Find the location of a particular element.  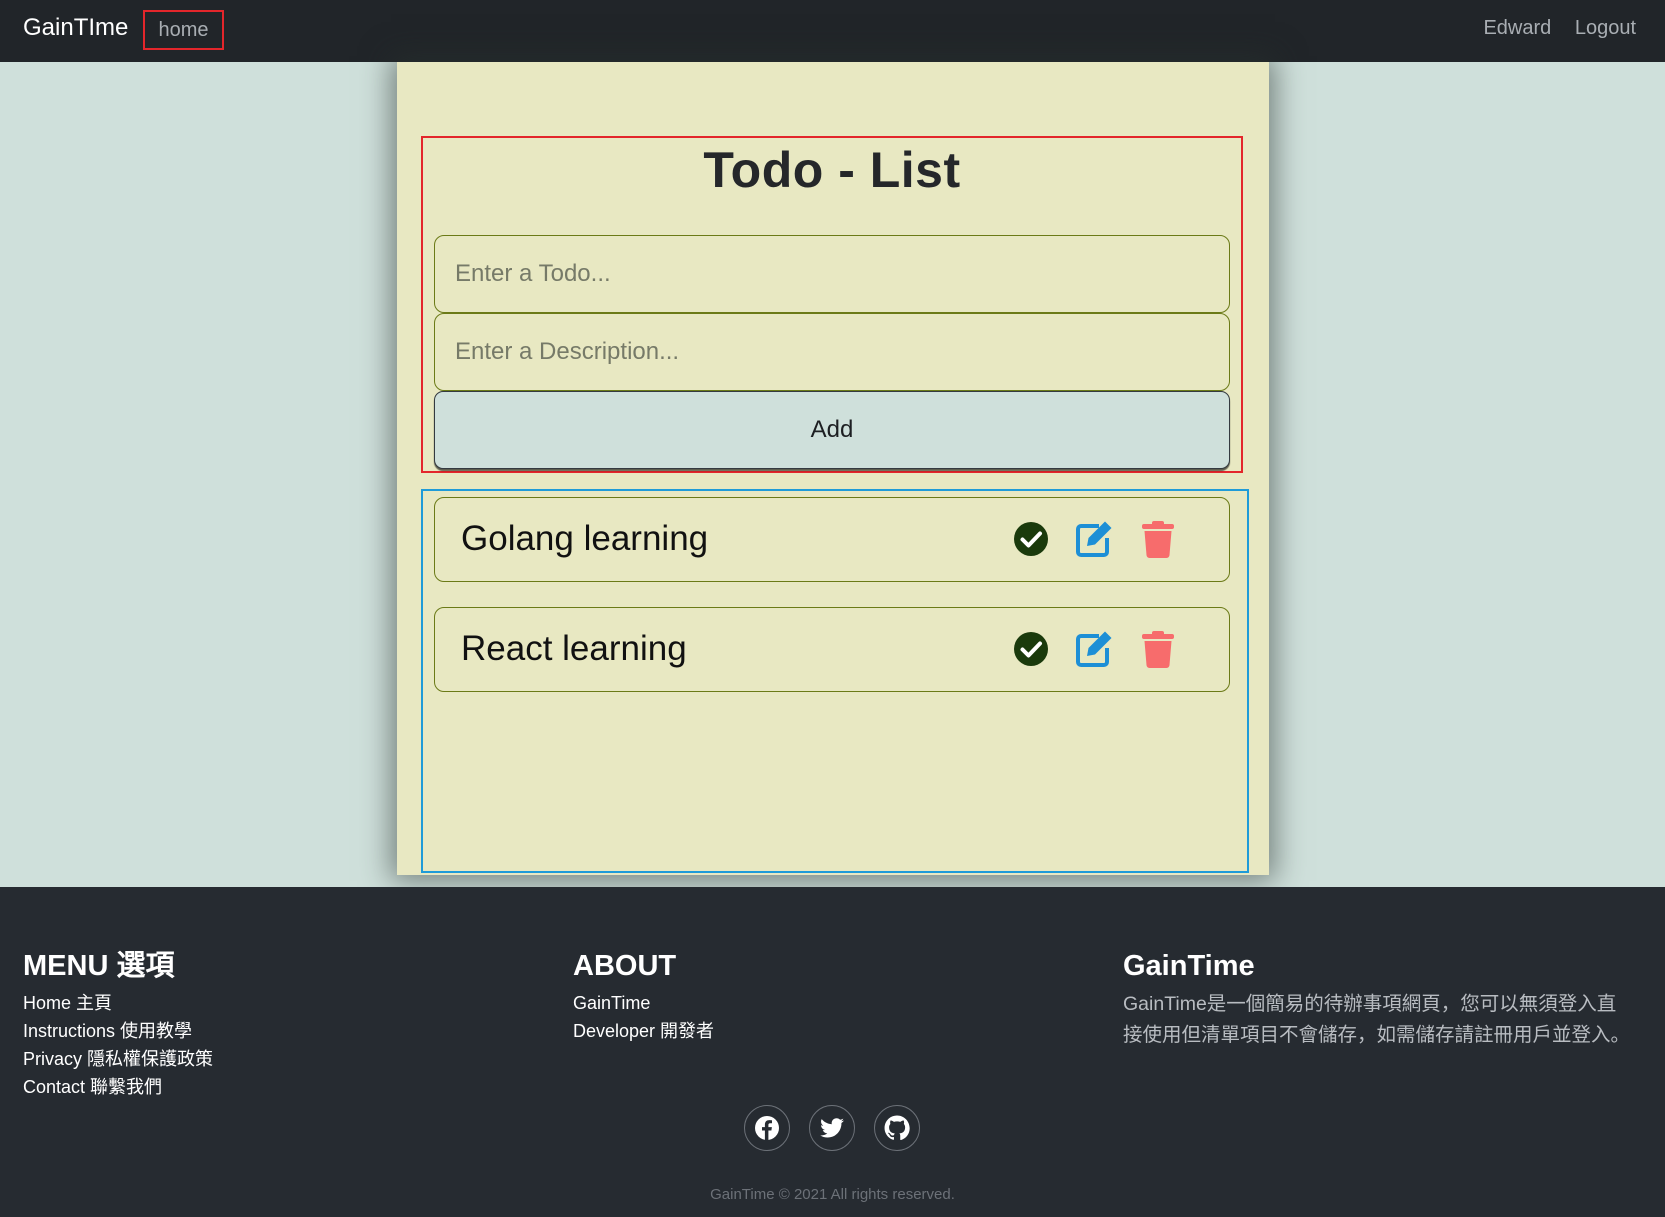

nav-home-link: home is located at coordinates (183, 30).